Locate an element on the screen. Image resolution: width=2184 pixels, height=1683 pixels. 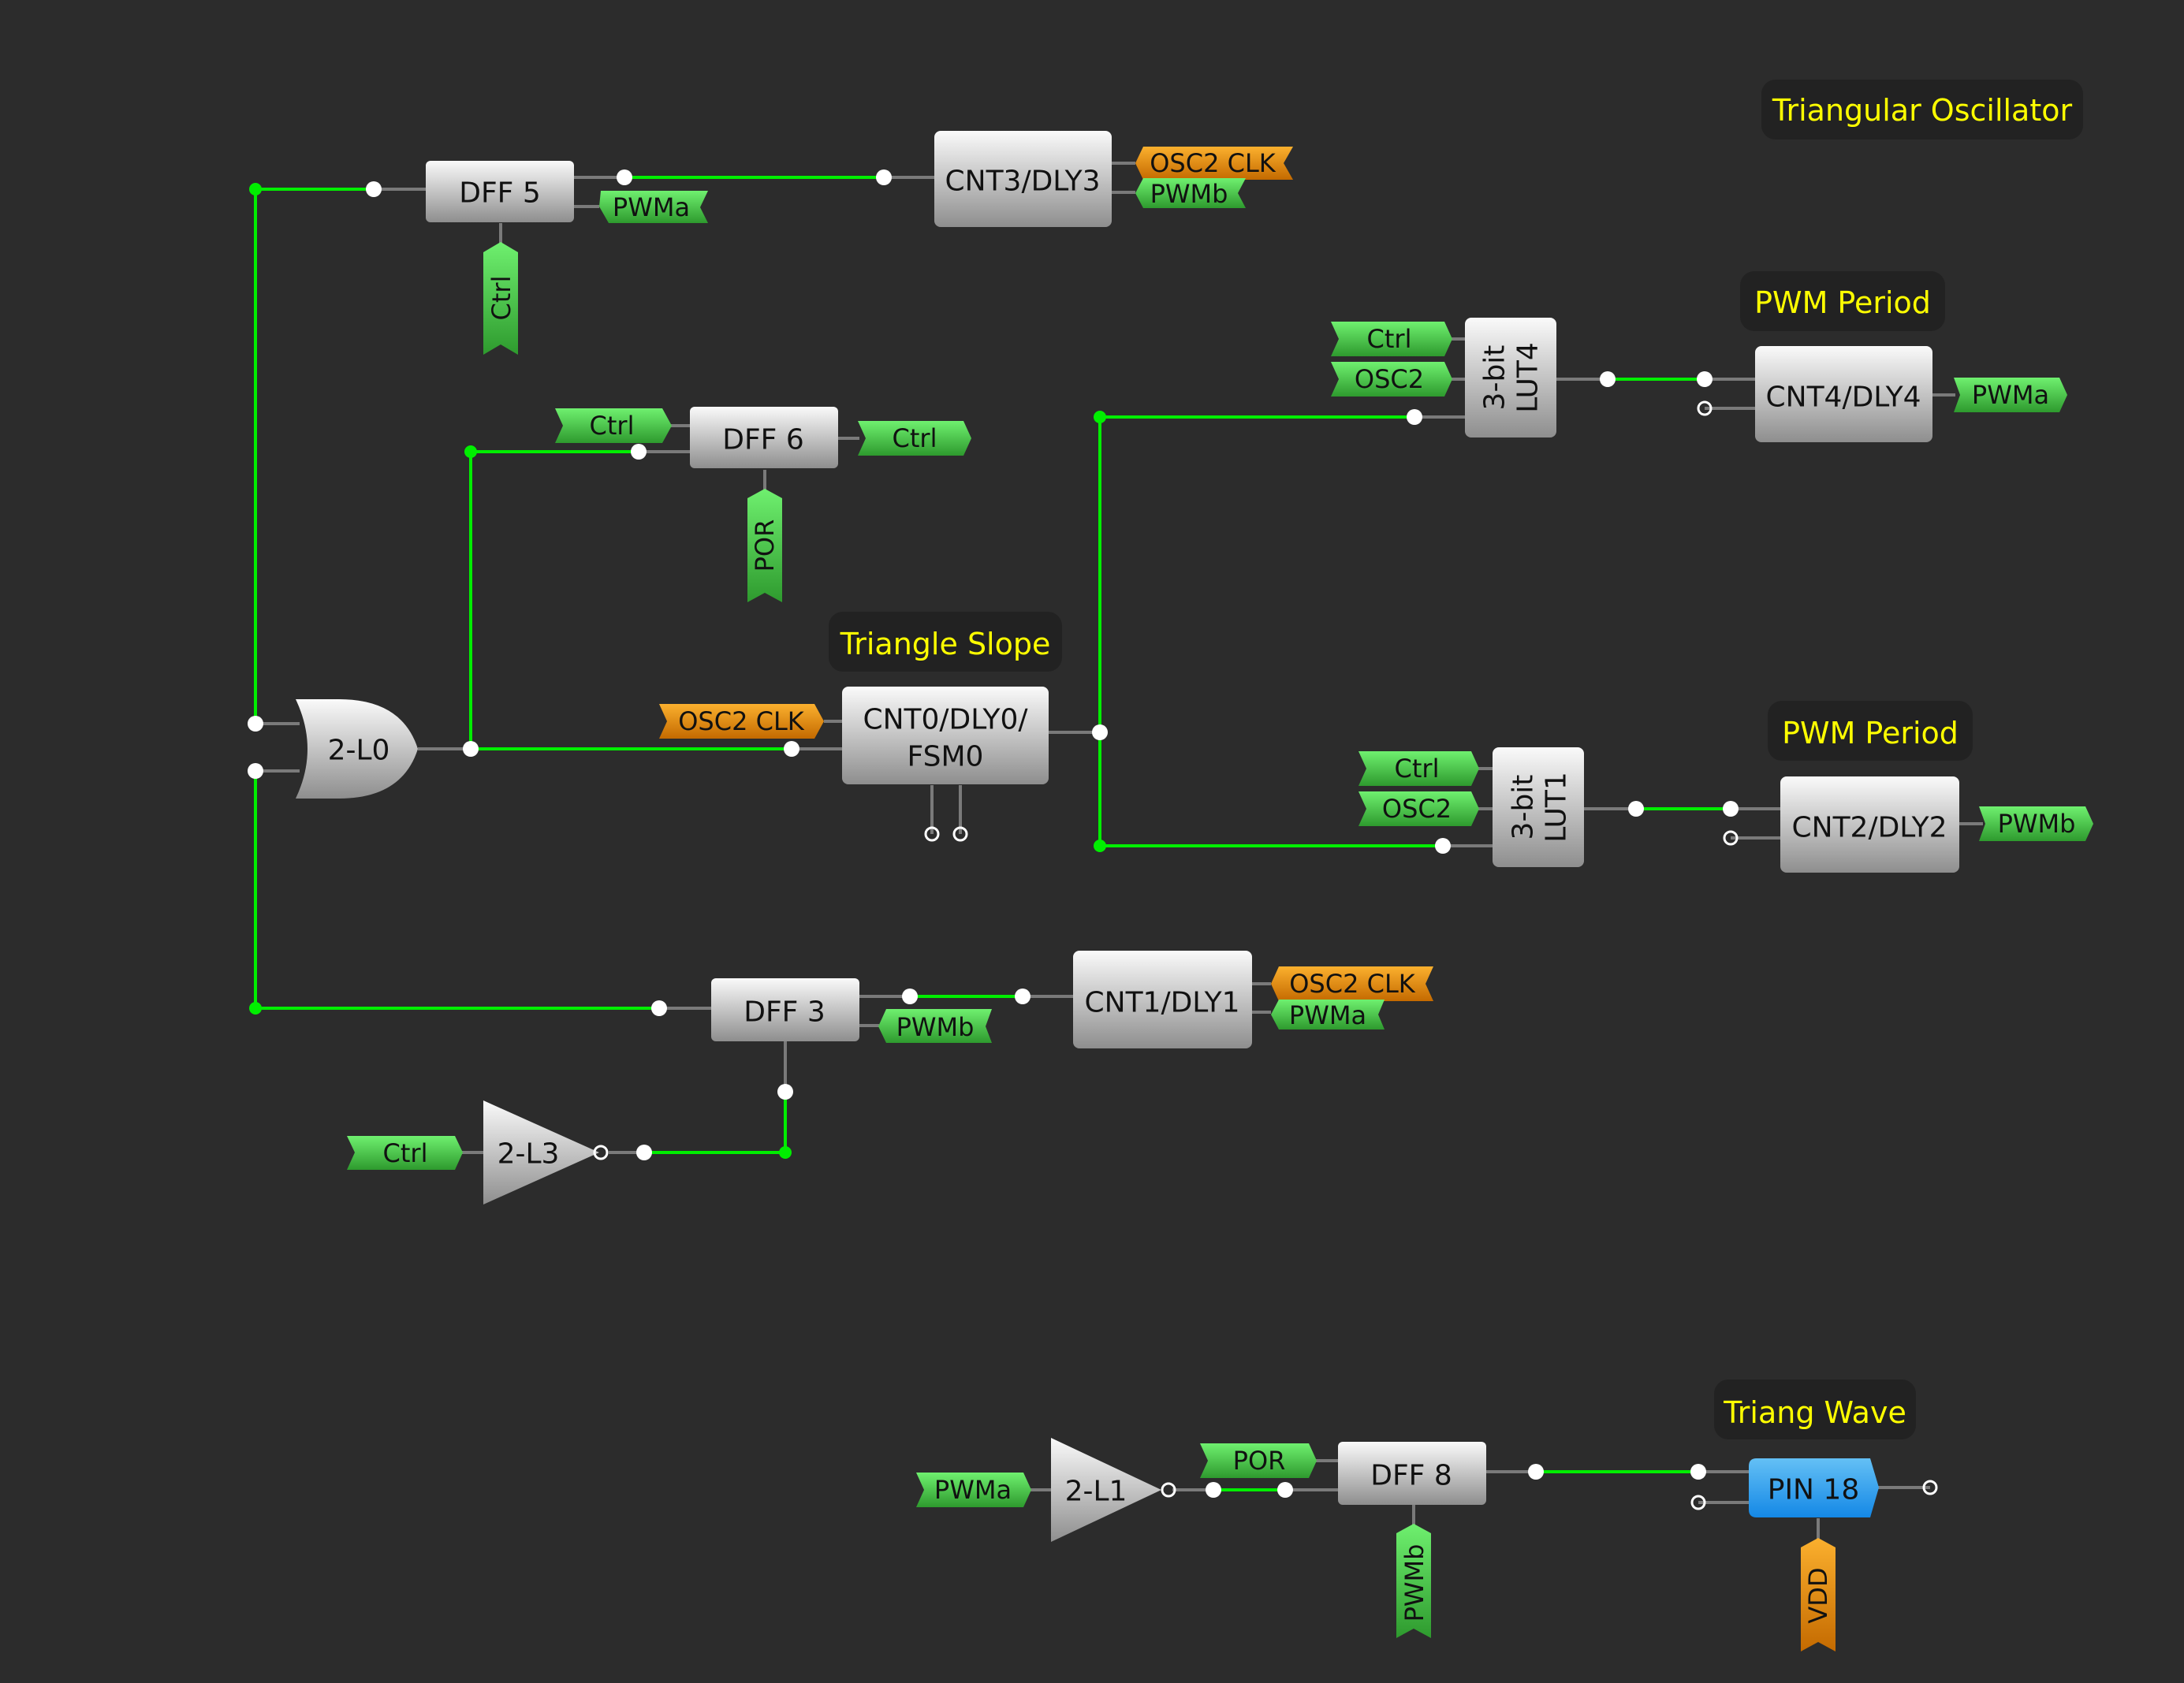
block-label-line2: FSM0 is located at coordinates (946, 757).